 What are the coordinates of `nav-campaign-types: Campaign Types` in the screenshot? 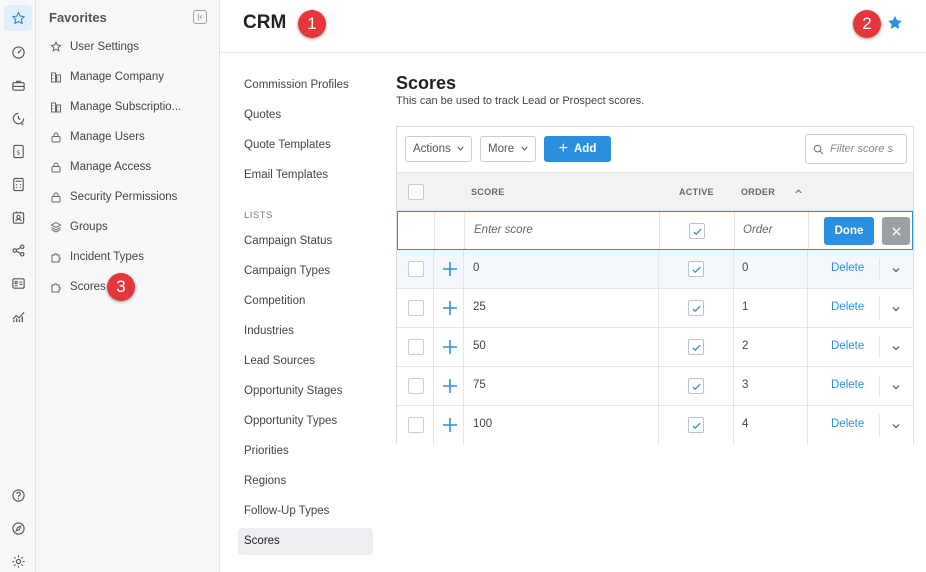 It's located at (287, 271).